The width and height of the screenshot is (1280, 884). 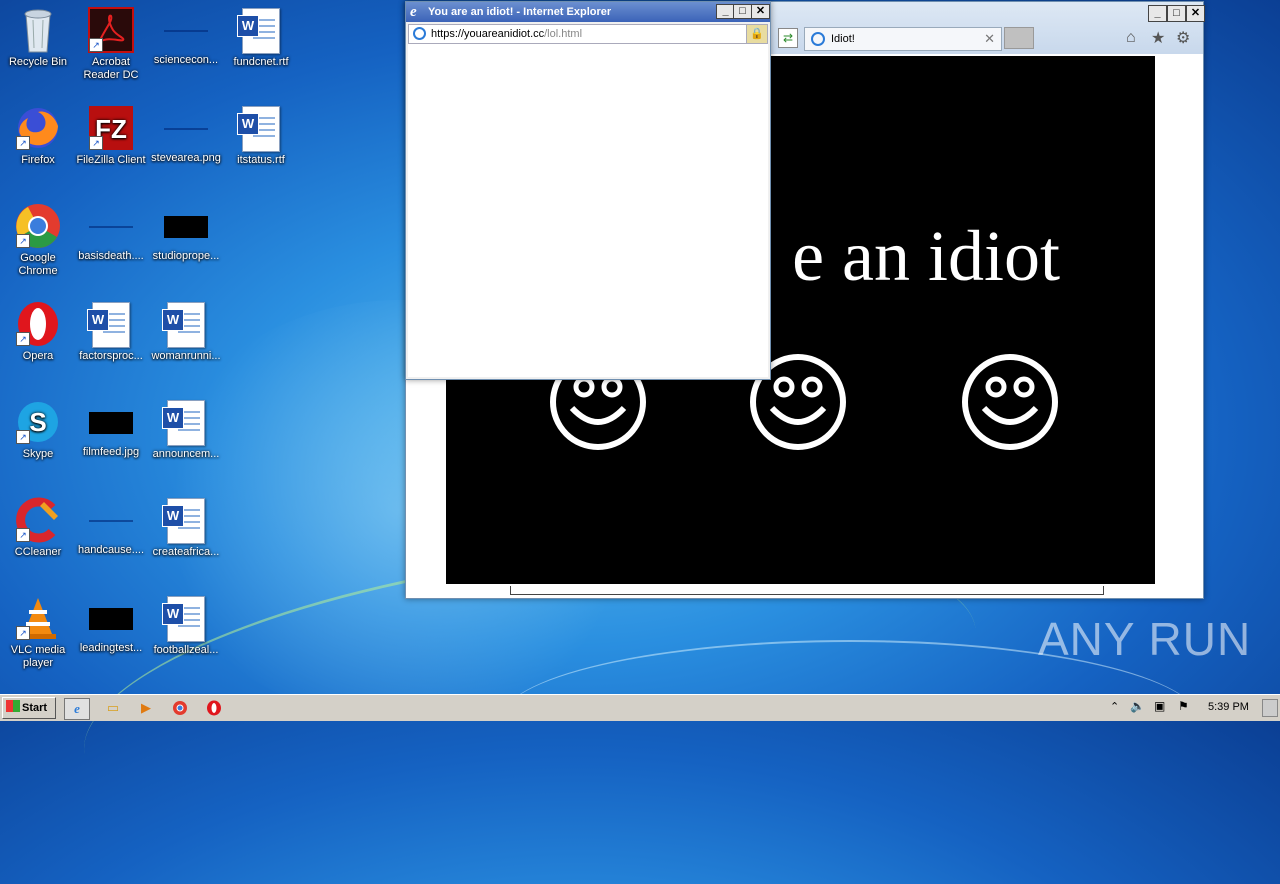 I want to click on taskbar-explorer-icon: ▭, so click(x=113, y=708).